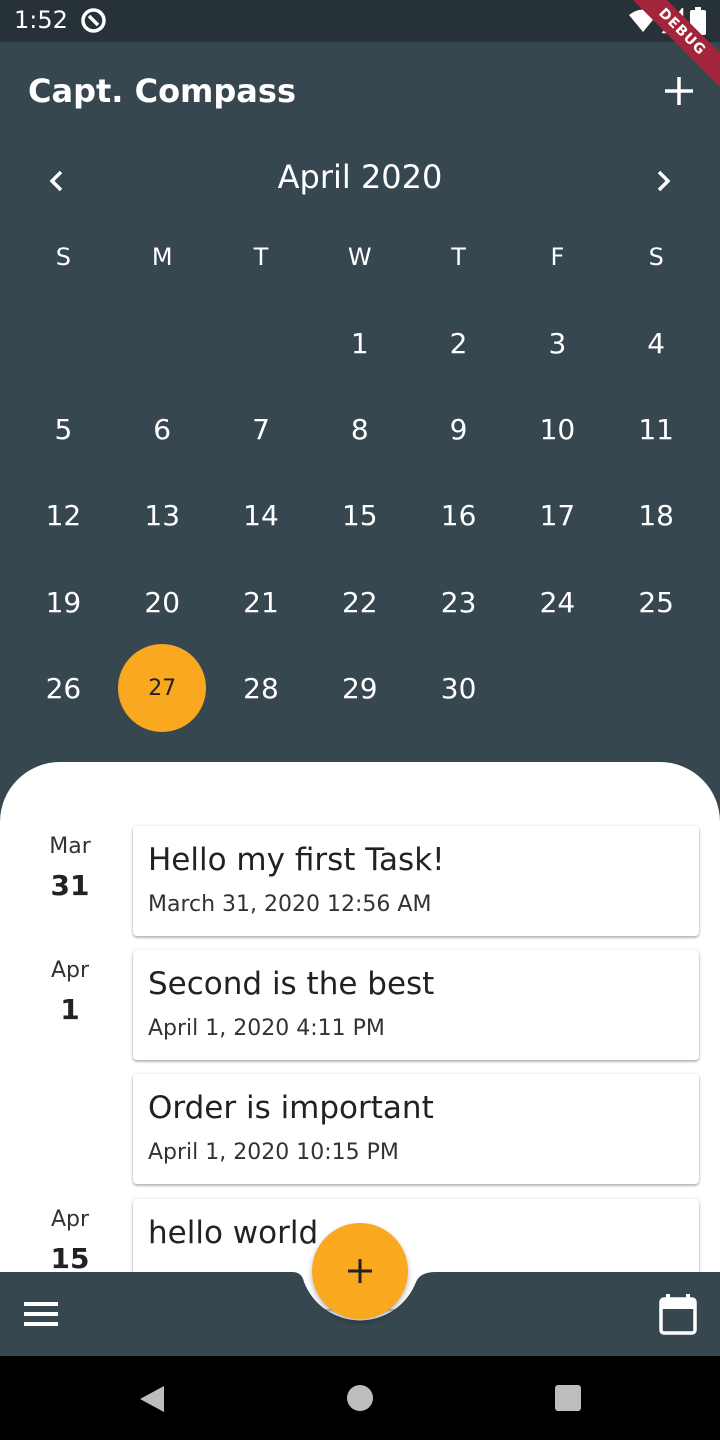 The image size is (720, 1440). What do you see at coordinates (296, 860) in the screenshot?
I see `task-title: Hello my first Task!` at bounding box center [296, 860].